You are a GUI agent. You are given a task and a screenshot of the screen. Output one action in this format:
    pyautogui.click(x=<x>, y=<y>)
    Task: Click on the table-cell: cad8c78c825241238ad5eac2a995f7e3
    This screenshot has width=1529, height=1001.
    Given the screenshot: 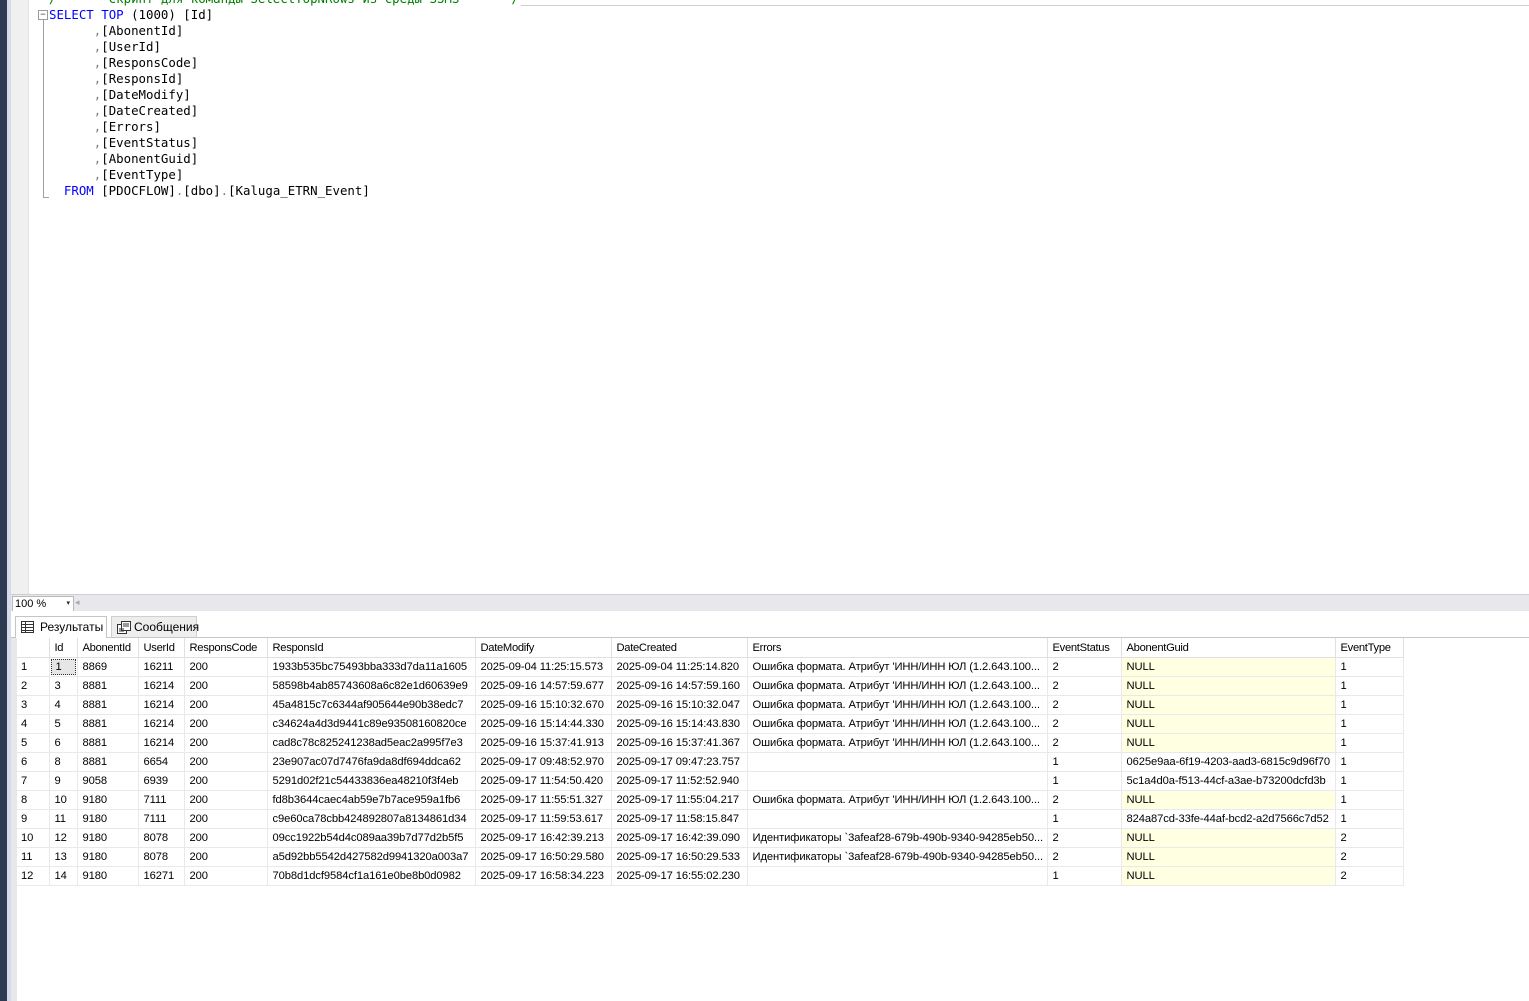 What is the action you would take?
    pyautogui.click(x=371, y=743)
    